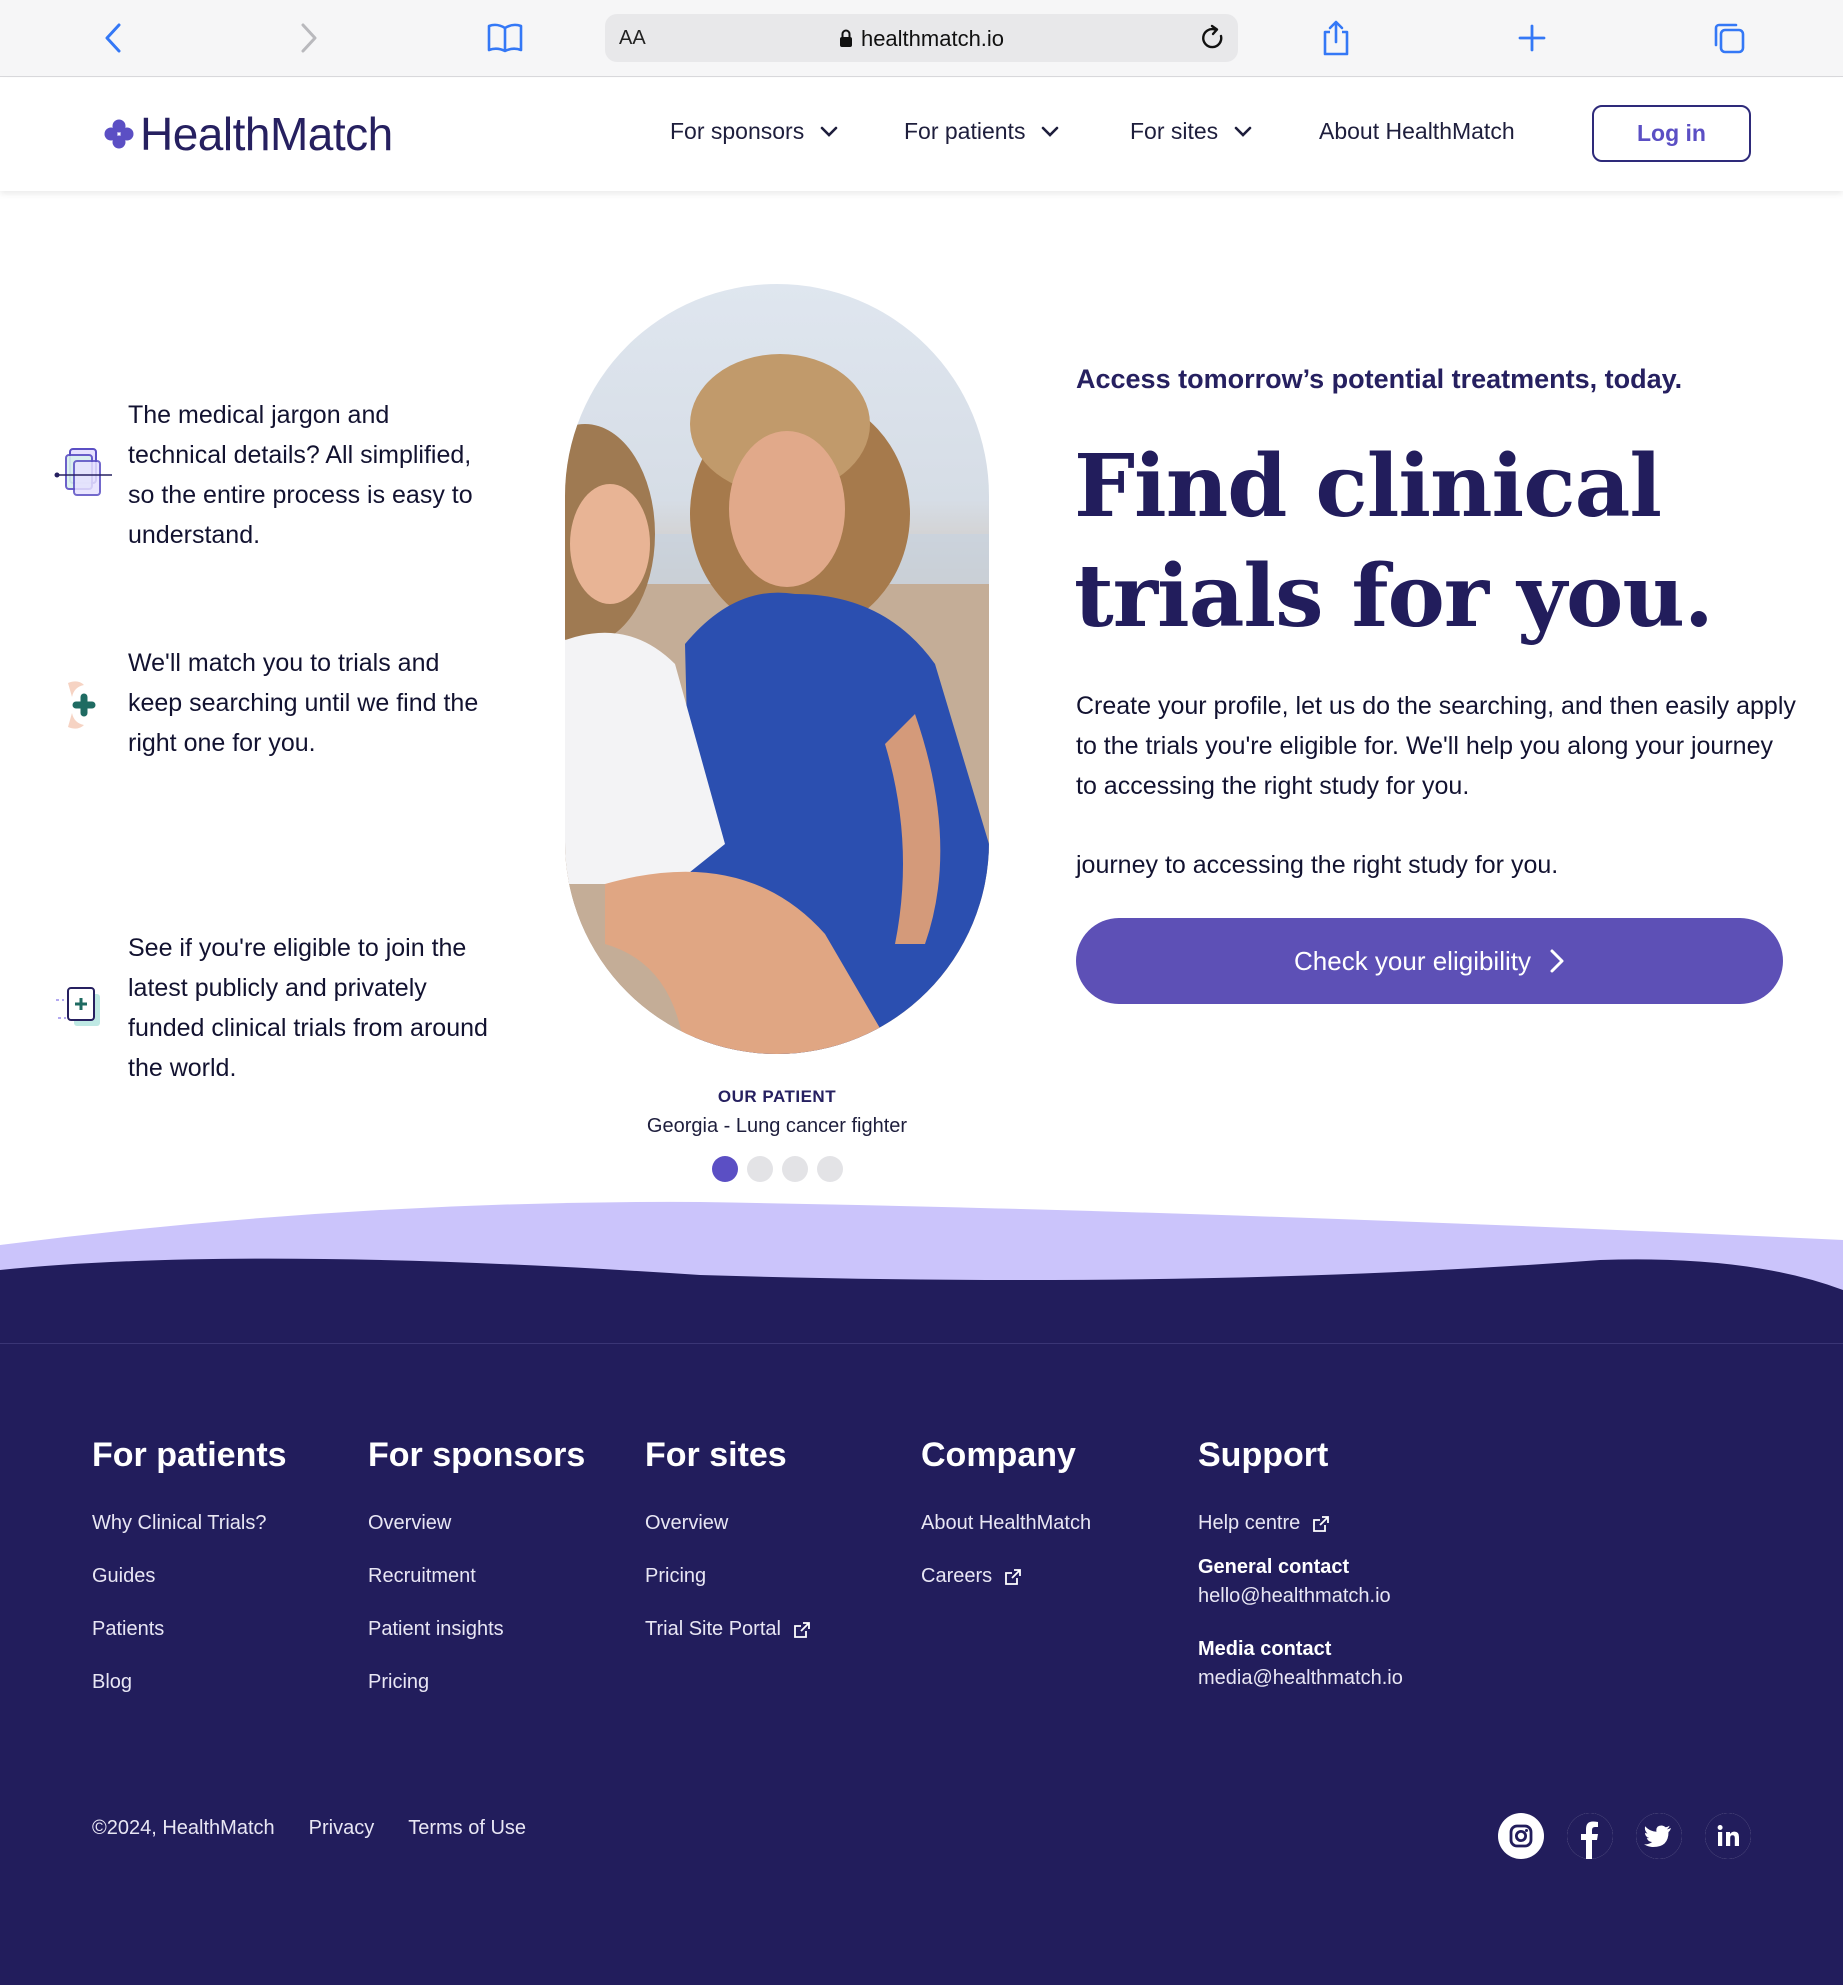  I want to click on twitter-icon, so click(1659, 1836).